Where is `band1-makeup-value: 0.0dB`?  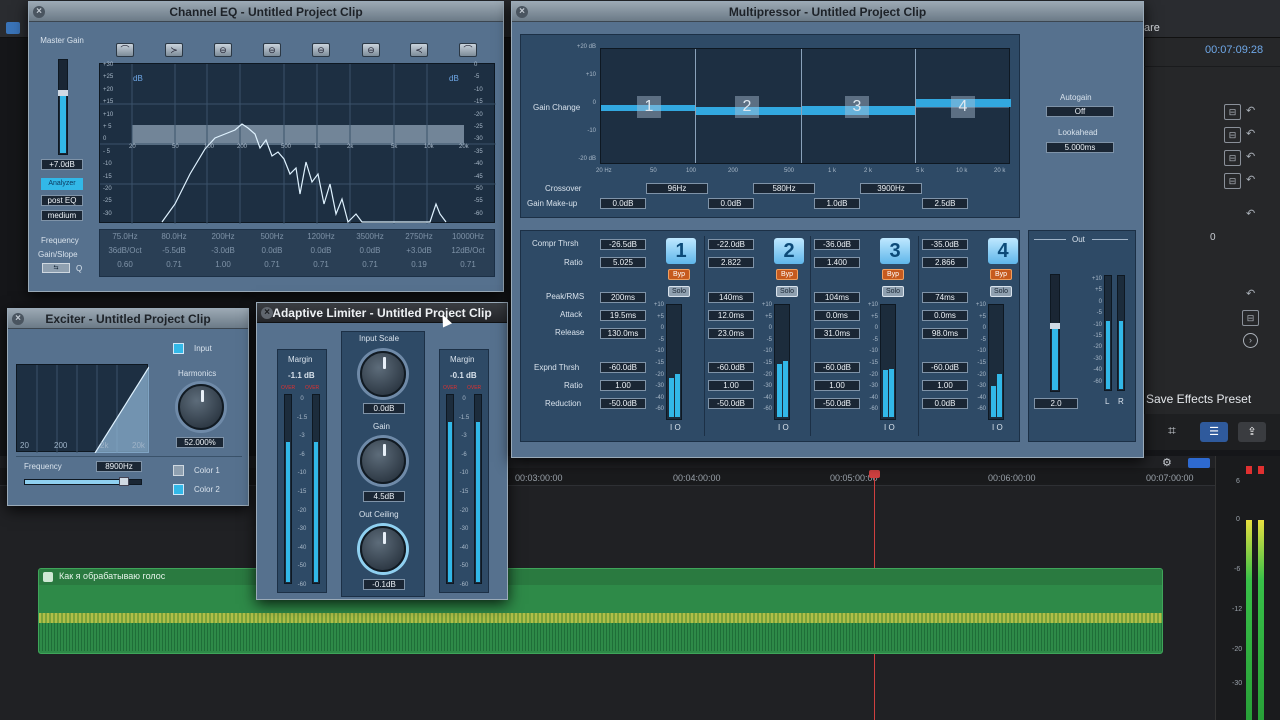
band1-makeup-value: 0.0dB is located at coordinates (623, 203).